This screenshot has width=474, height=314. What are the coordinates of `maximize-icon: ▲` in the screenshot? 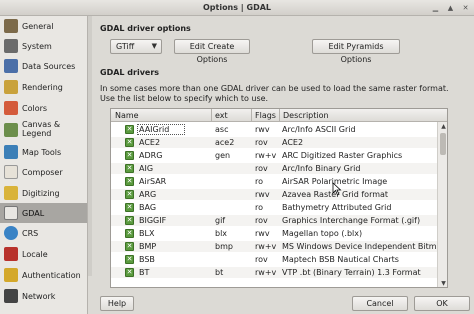 It's located at (450, 8).